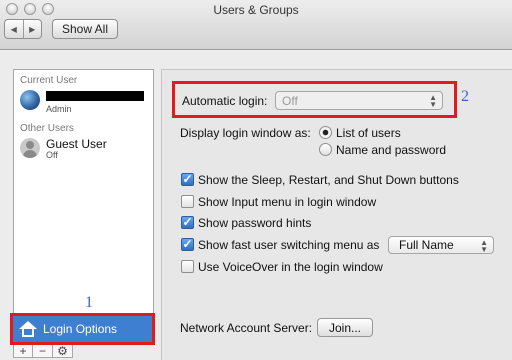 The height and width of the screenshot is (360, 512). I want to click on add-user-button: +, so click(23, 350).